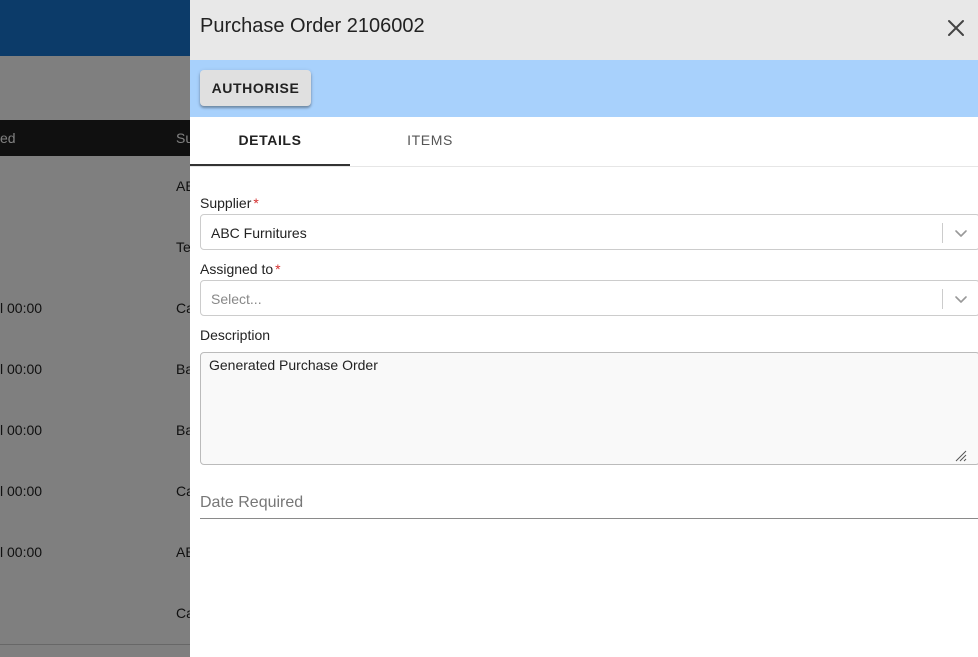  Describe the element at coordinates (237, 269) in the screenshot. I see `assigned-to-label-text: Assigned to` at that location.